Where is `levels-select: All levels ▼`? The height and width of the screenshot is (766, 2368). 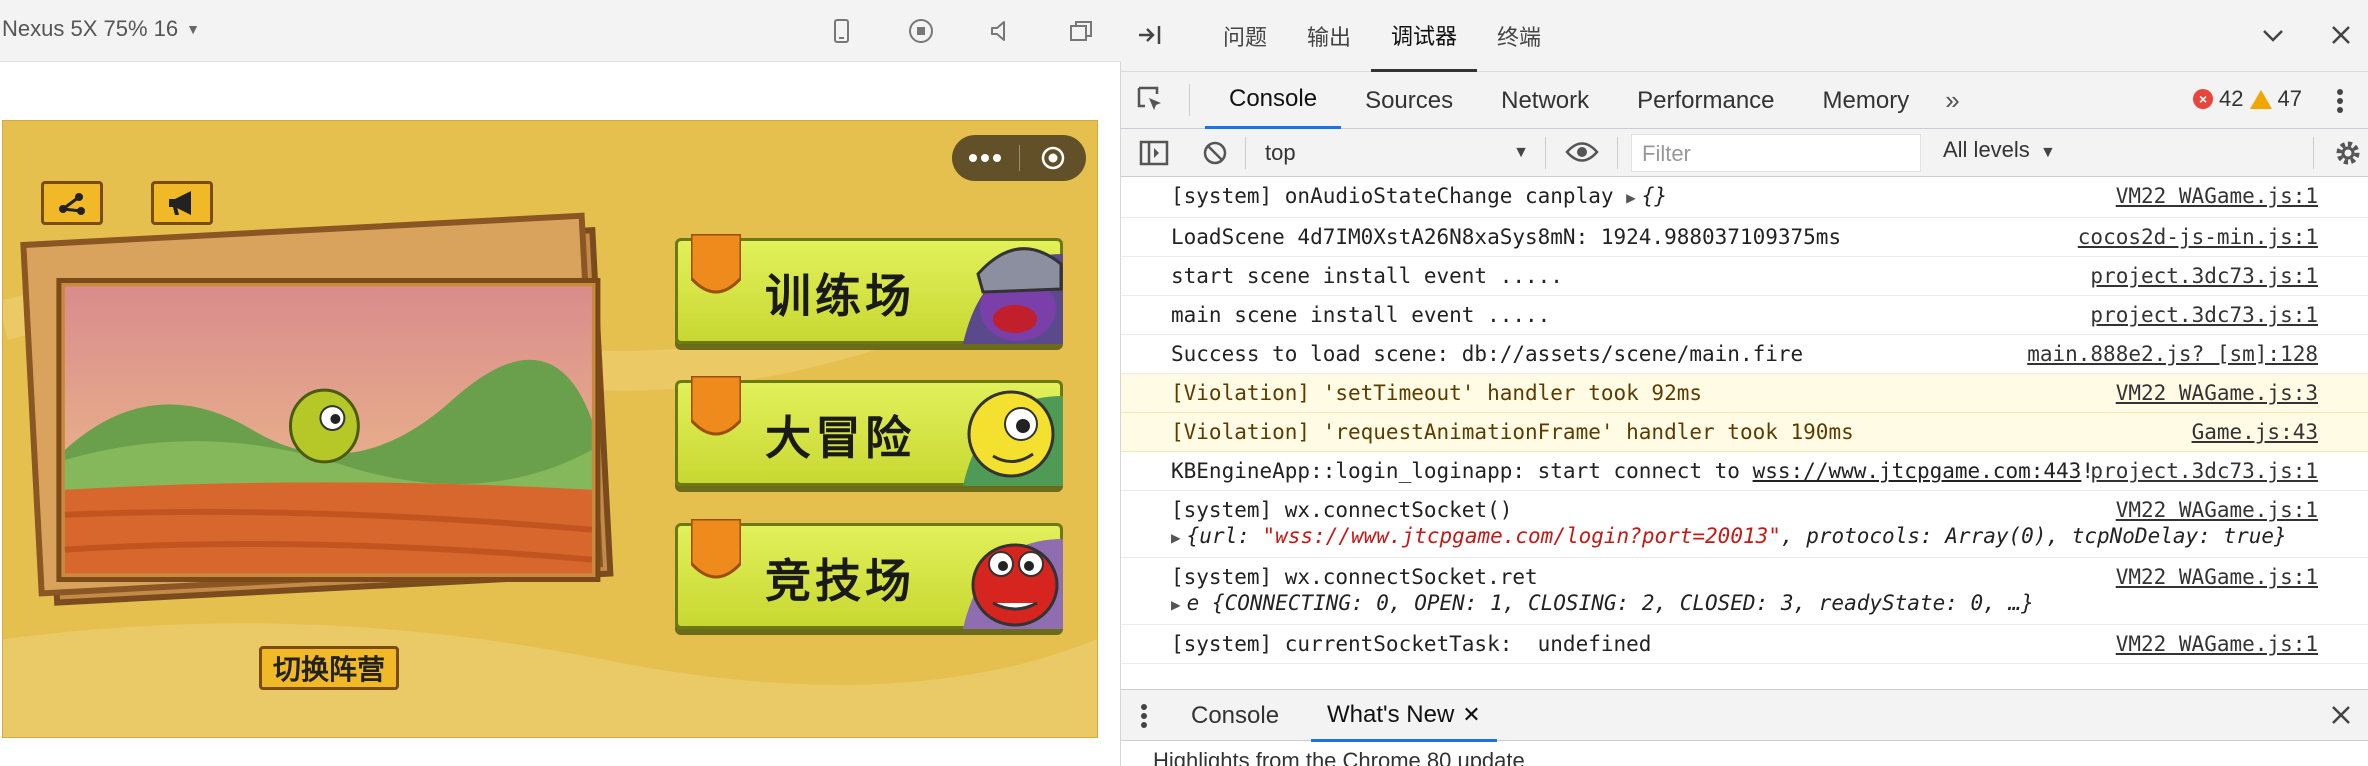
levels-select: All levels ▼ is located at coordinates (1999, 150).